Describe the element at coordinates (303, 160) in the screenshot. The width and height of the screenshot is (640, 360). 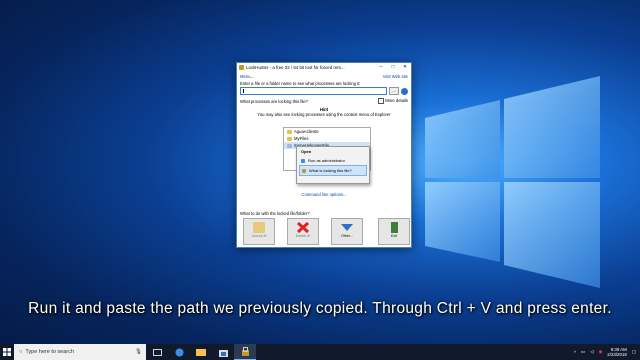
I see `shield-icon` at that location.